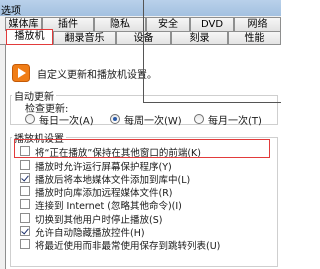  I want to click on option-label: 播放后将本地媒体文件添加到库中(L), so click(113, 180).